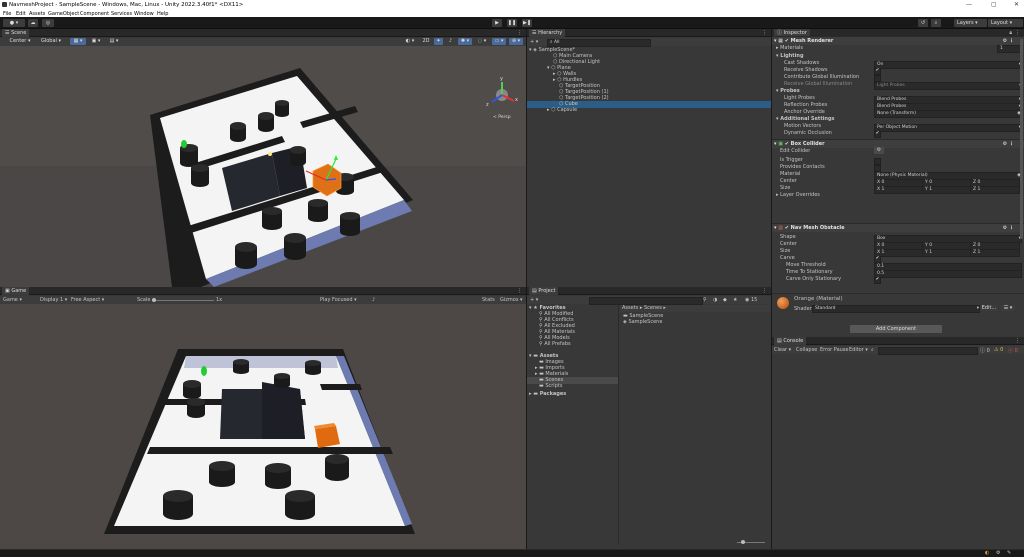 The height and width of the screenshot is (557, 1024). What do you see at coordinates (1005, 23) in the screenshot?
I see `layout-dropdown: Layout ▾` at bounding box center [1005, 23].